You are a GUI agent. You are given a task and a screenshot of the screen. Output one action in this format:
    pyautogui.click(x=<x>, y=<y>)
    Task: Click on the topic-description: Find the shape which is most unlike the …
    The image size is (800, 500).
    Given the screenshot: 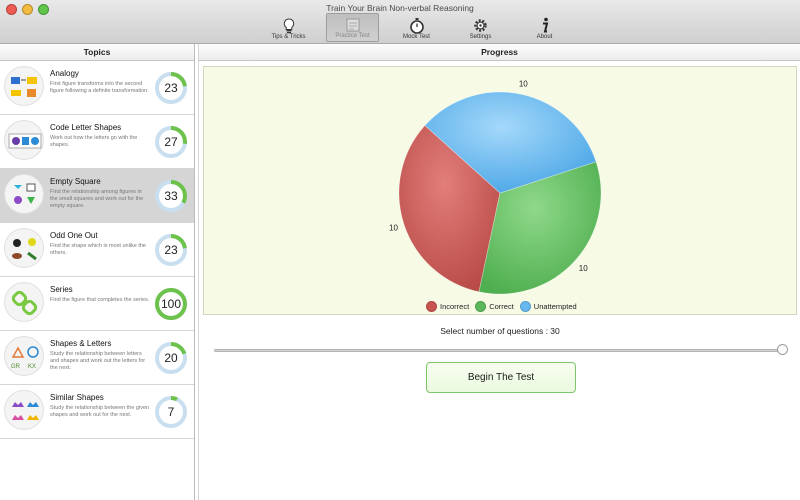 What is the action you would take?
    pyautogui.click(x=98, y=249)
    